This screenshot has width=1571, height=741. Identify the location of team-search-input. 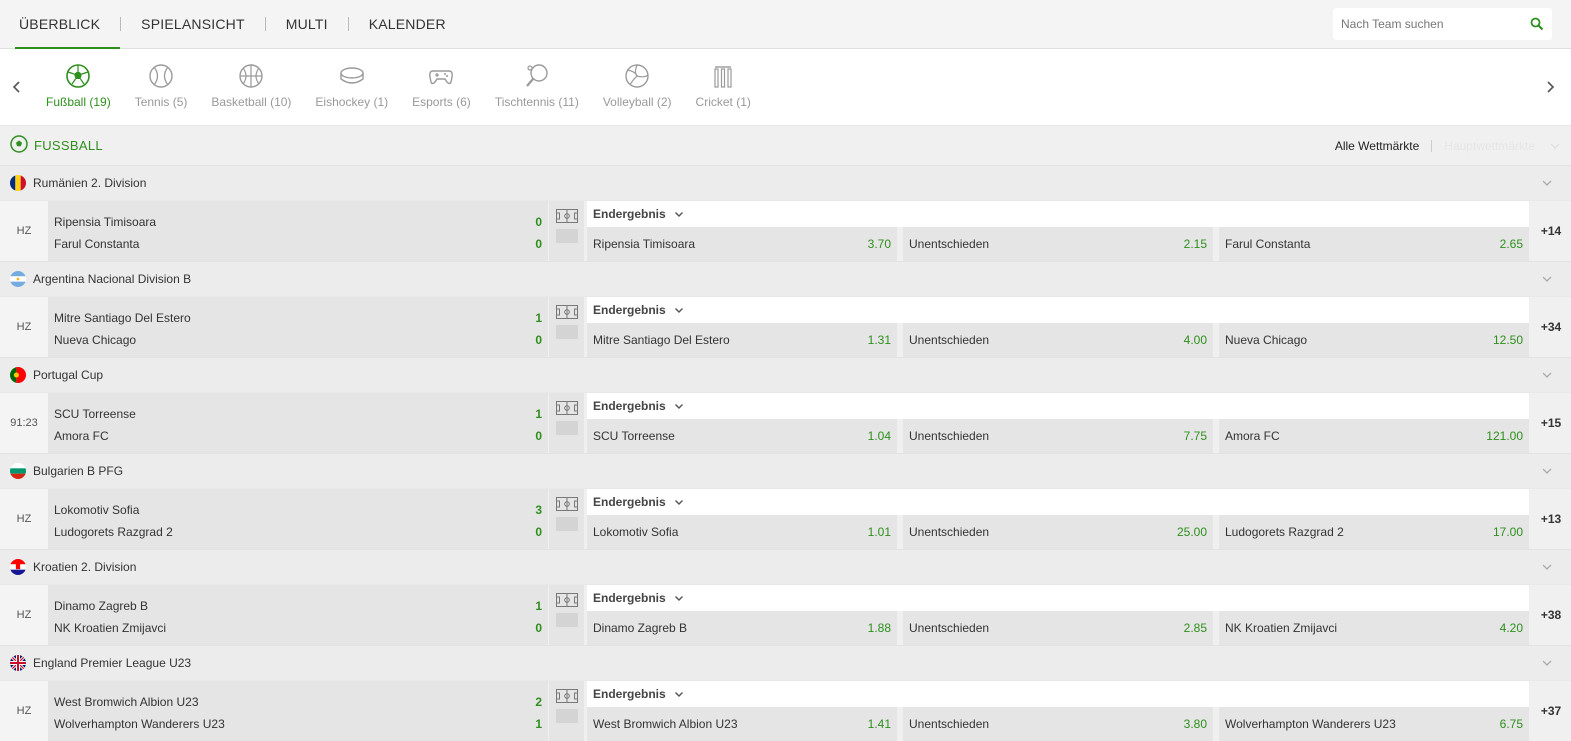
(1431, 24).